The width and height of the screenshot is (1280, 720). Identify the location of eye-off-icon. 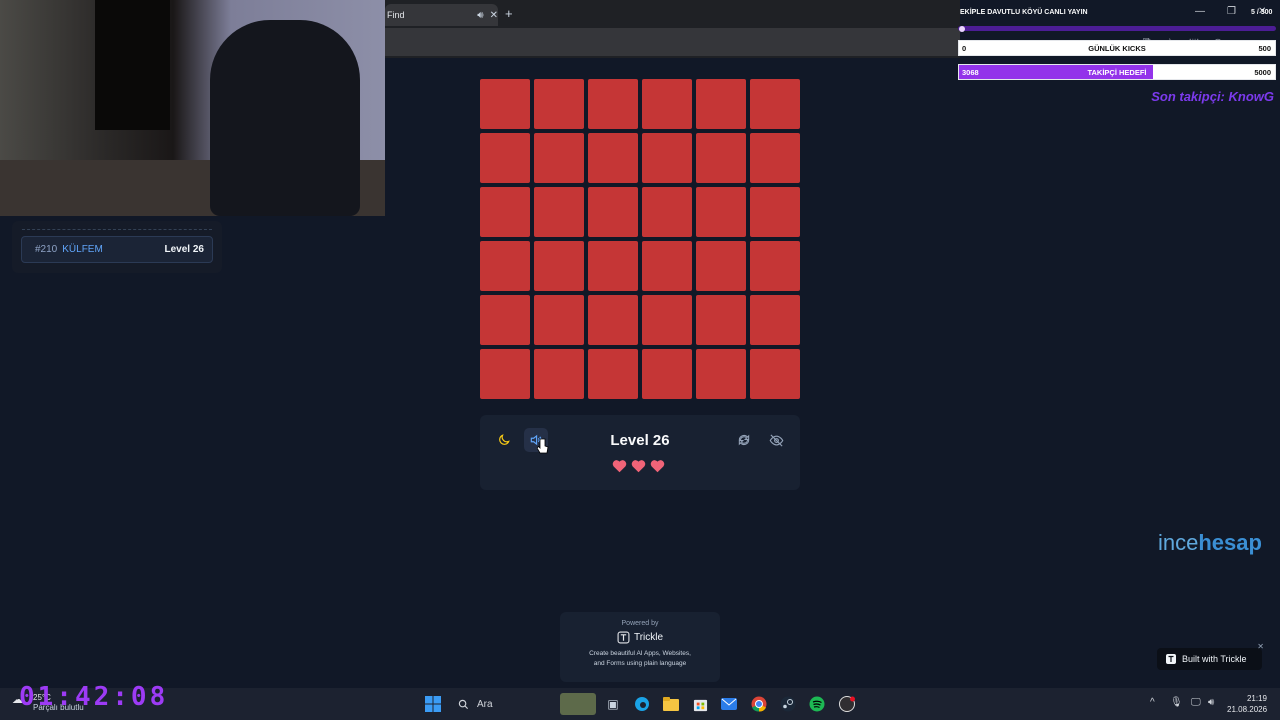
(776, 440).